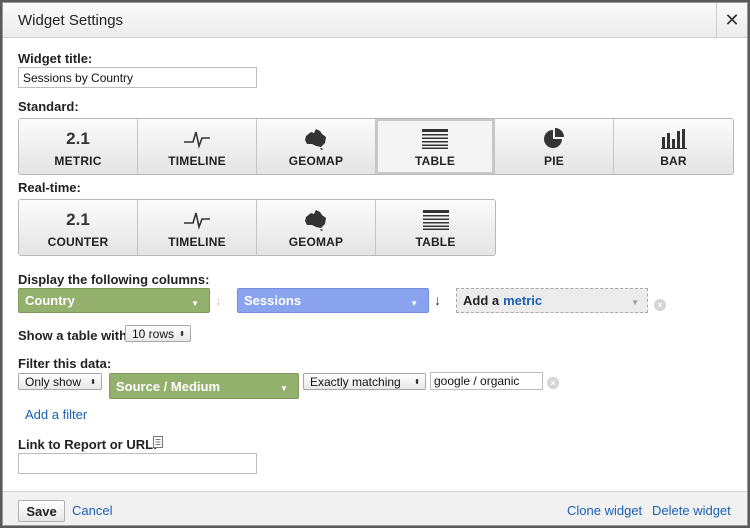 This screenshot has height=528, width=750. What do you see at coordinates (691, 510) in the screenshot?
I see `delete-widget-link: Delete widget` at bounding box center [691, 510].